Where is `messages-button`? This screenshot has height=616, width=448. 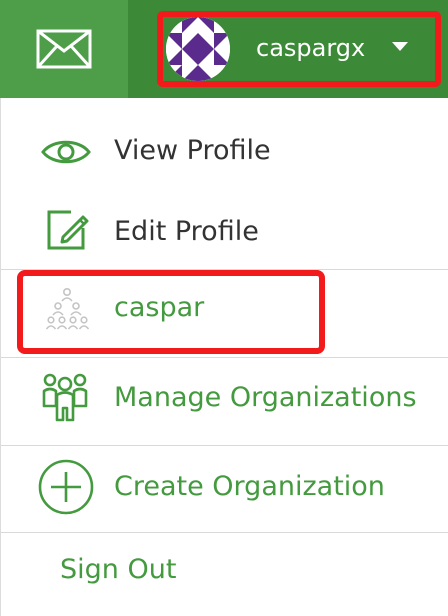 messages-button is located at coordinates (64, 49).